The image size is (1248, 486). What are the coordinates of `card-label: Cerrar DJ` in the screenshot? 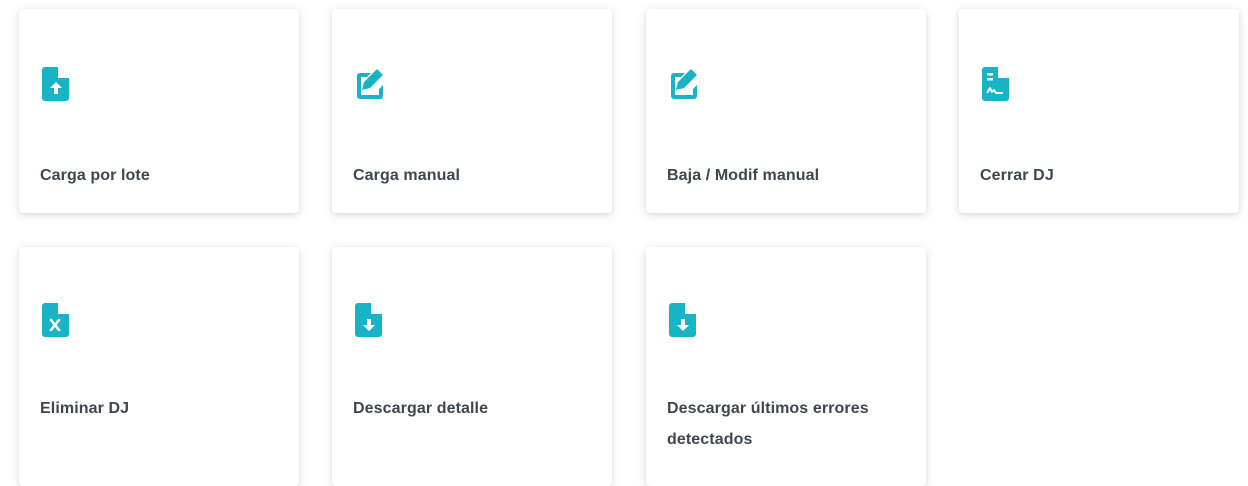 It's located at (1017, 175).